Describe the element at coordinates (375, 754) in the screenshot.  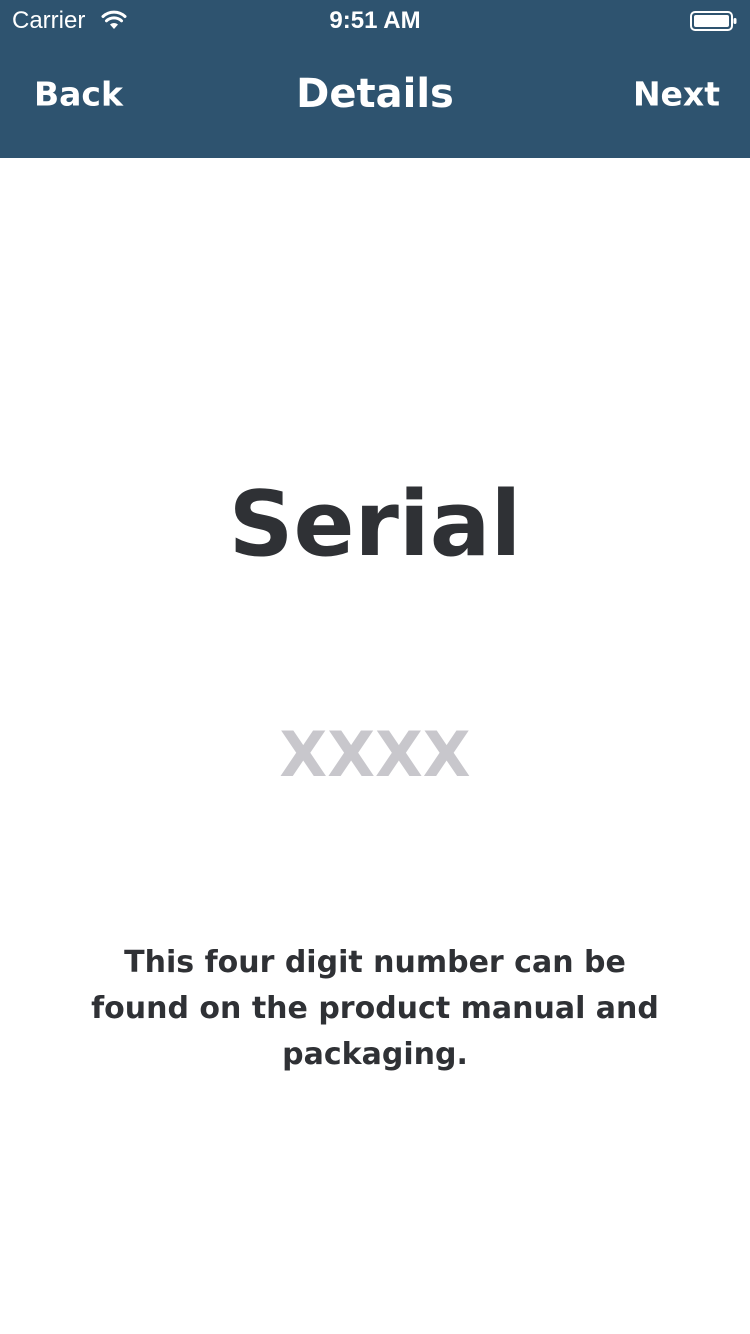
I see `serial-input` at that location.